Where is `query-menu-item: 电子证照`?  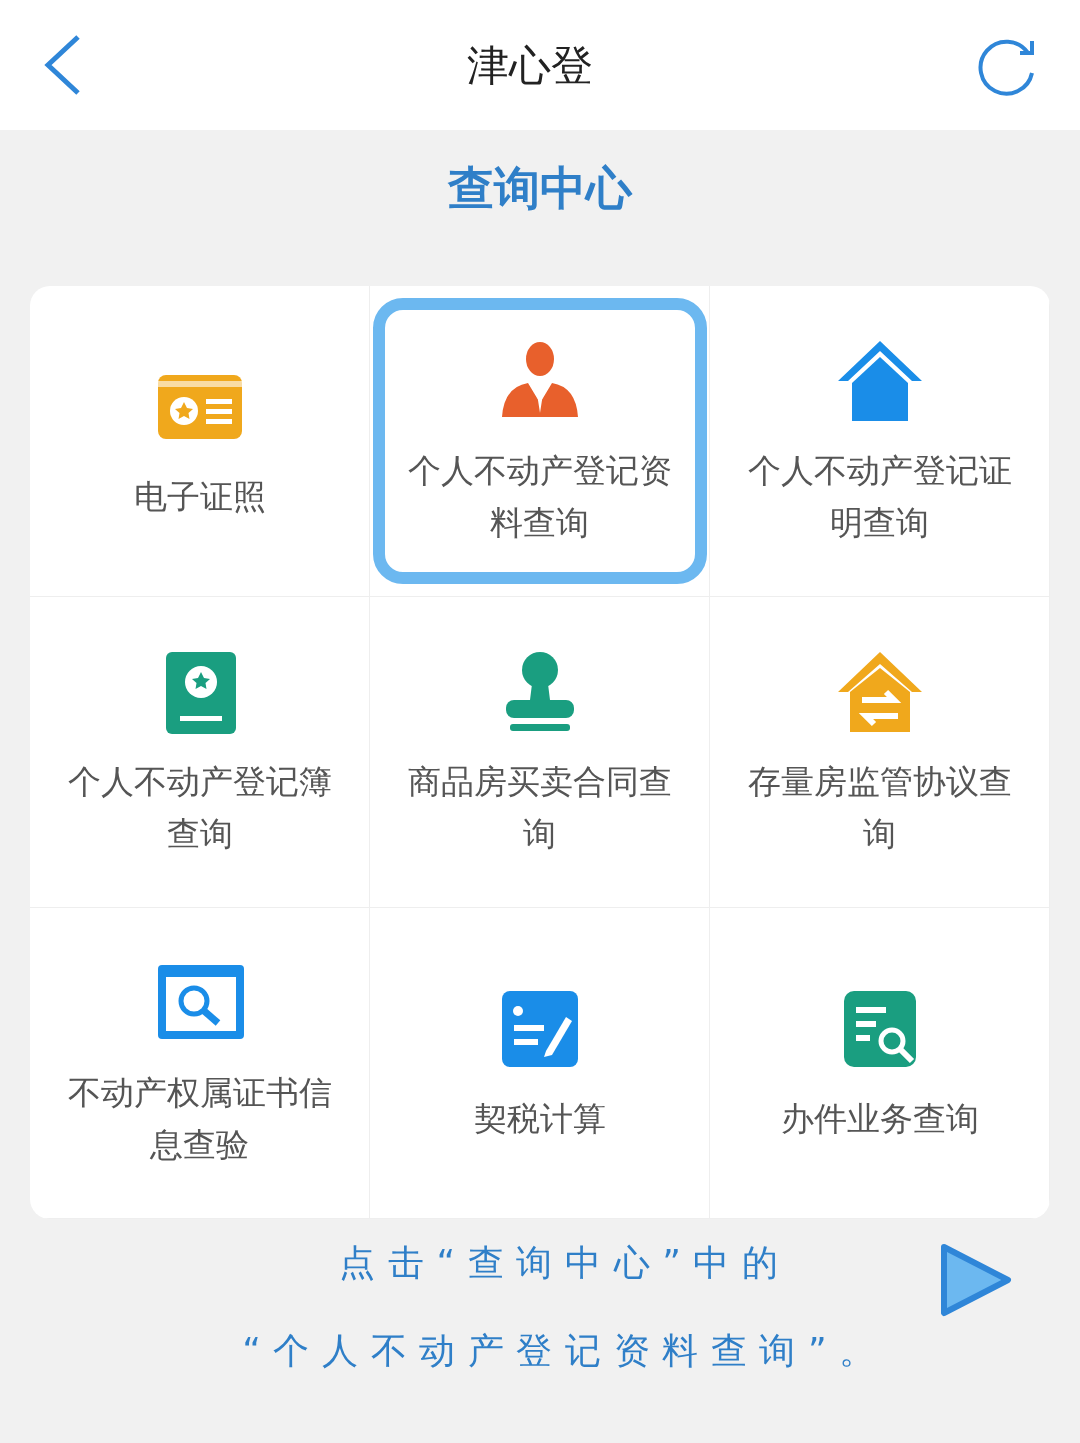
query-menu-item: 电子证照 is located at coordinates (199, 441).